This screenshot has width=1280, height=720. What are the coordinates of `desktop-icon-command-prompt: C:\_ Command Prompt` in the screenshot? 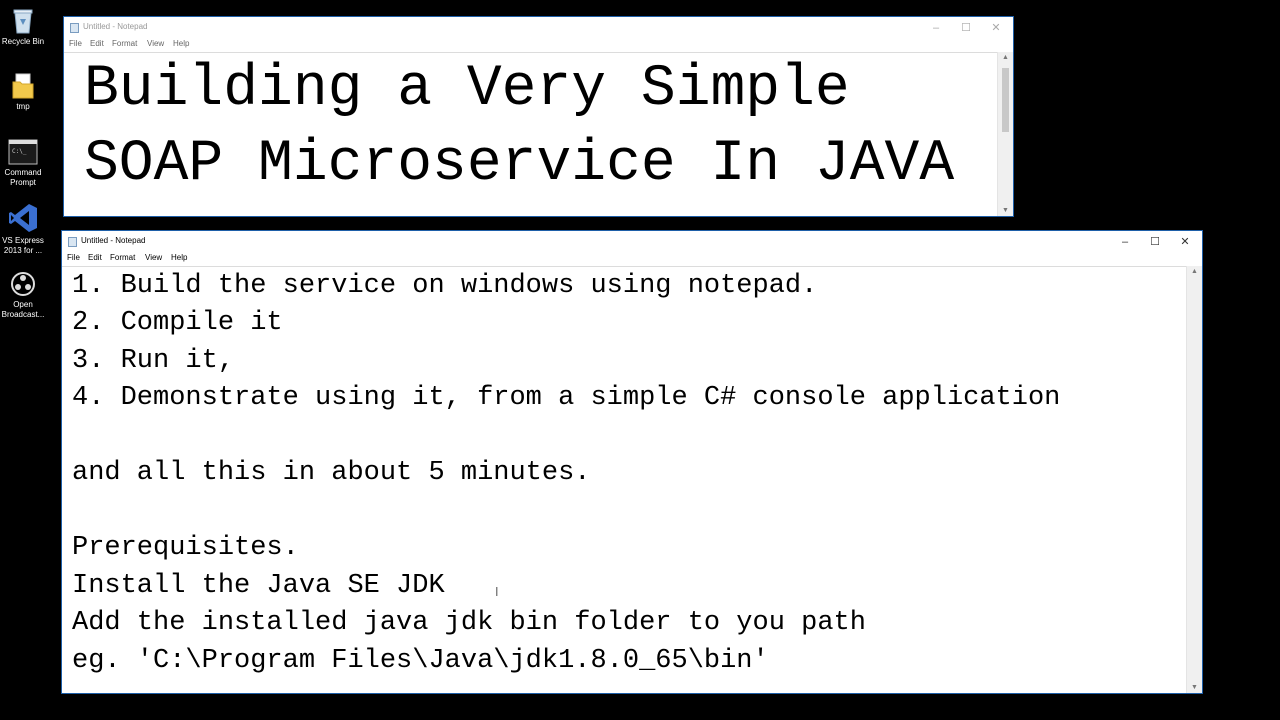 It's located at (23, 163).